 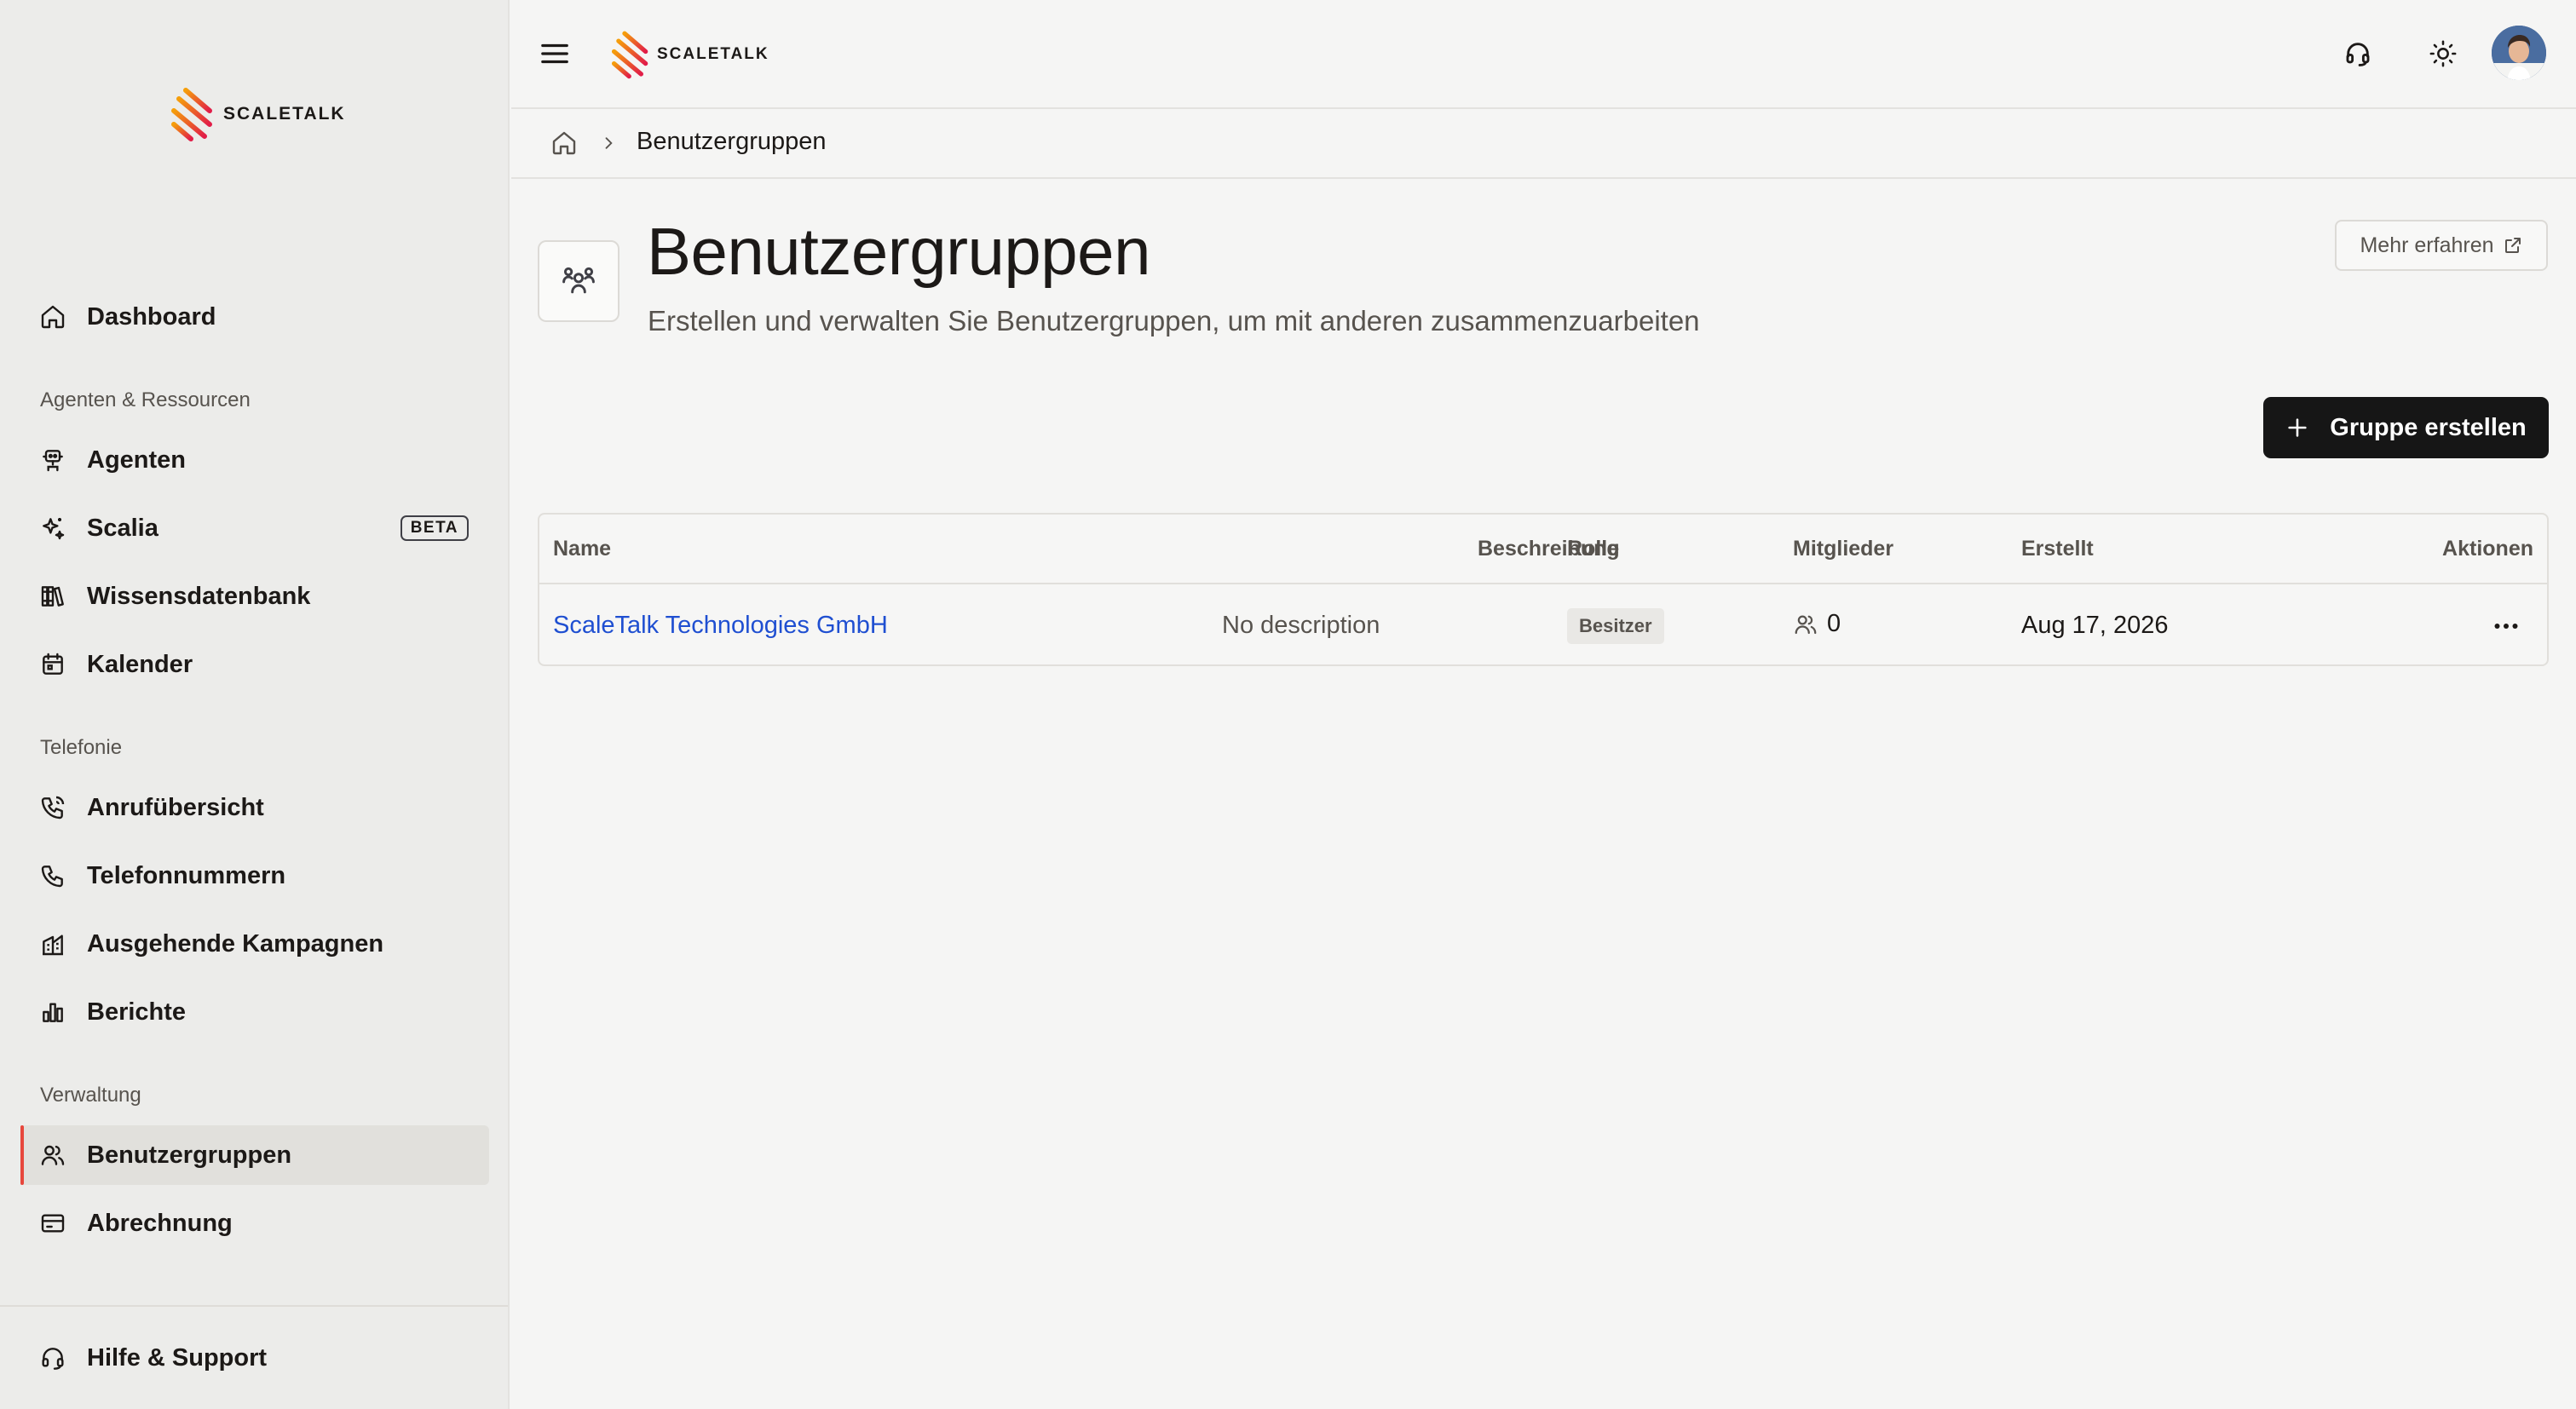 I want to click on learn-more-button: Mehr erfahren, so click(x=2441, y=245).